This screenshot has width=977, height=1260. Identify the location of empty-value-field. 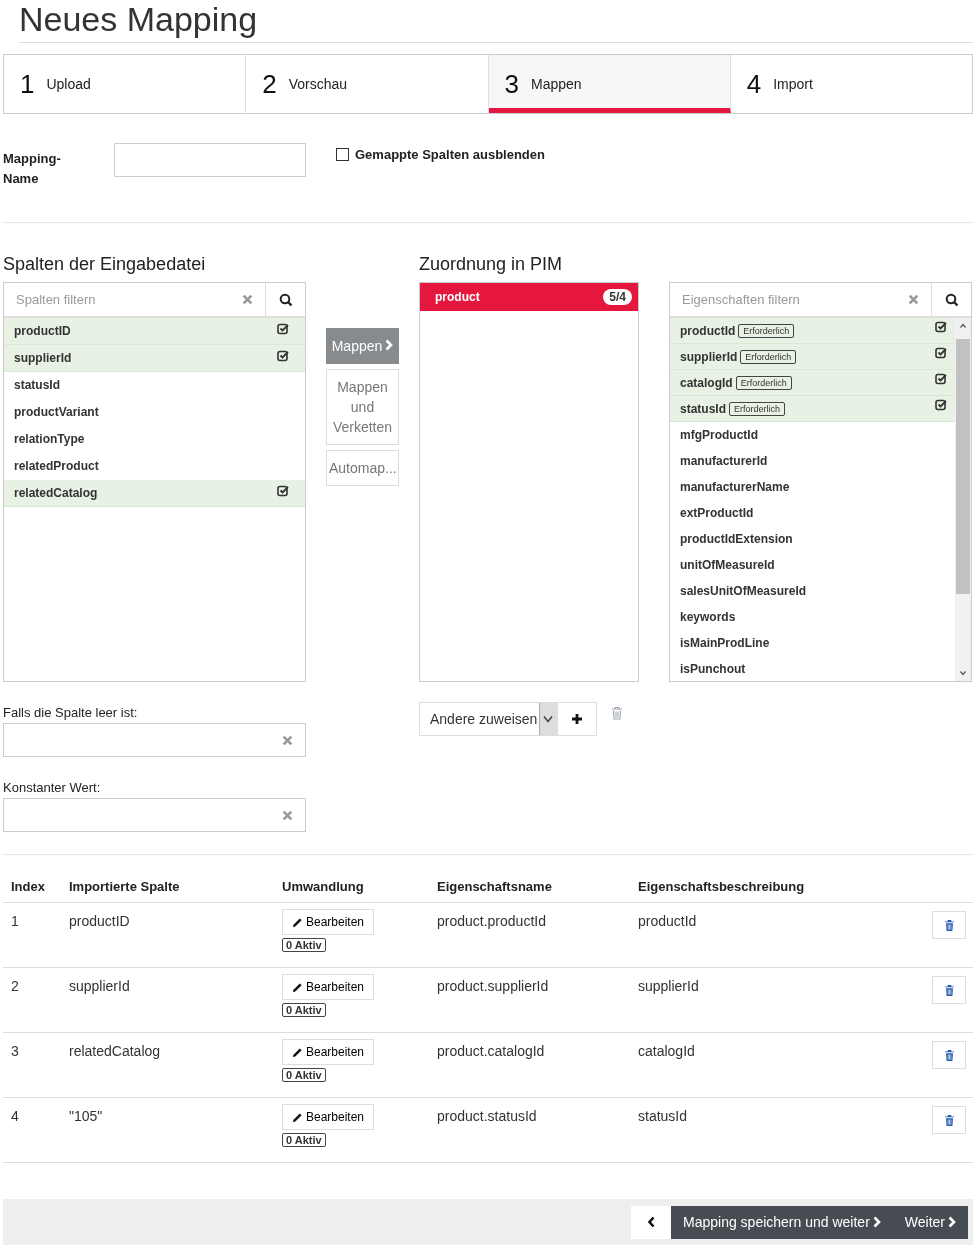
(154, 740).